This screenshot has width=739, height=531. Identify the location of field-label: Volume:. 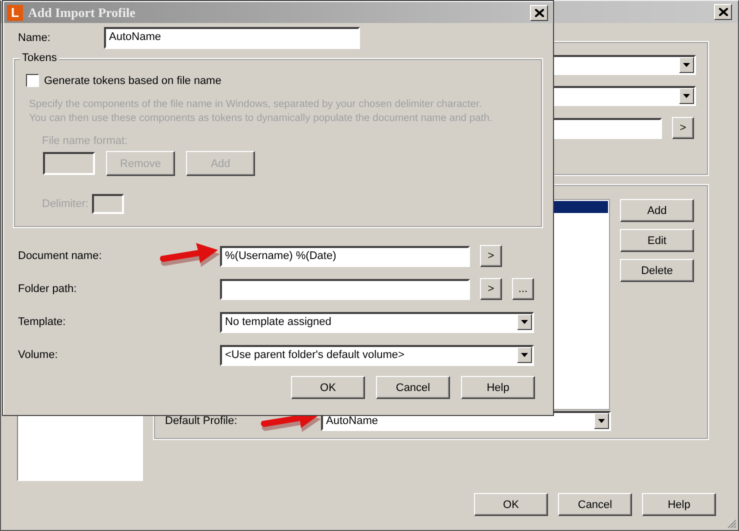
(38, 355).